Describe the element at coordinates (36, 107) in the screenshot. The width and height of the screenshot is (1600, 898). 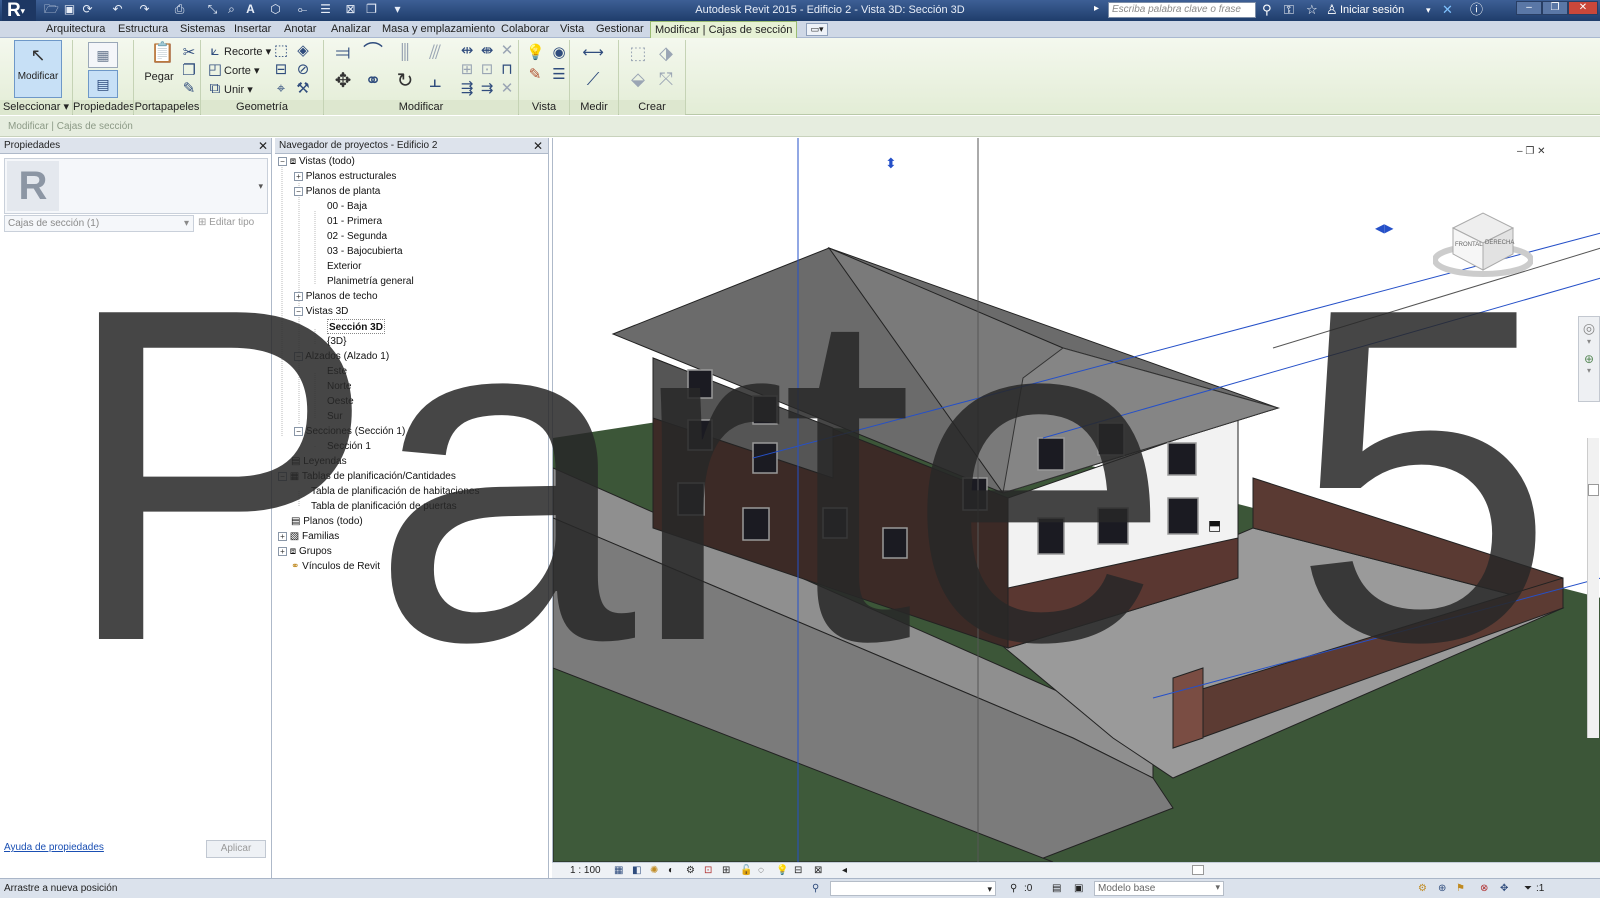
I see `panel-seleccionar: Seleccionar ▾` at that location.